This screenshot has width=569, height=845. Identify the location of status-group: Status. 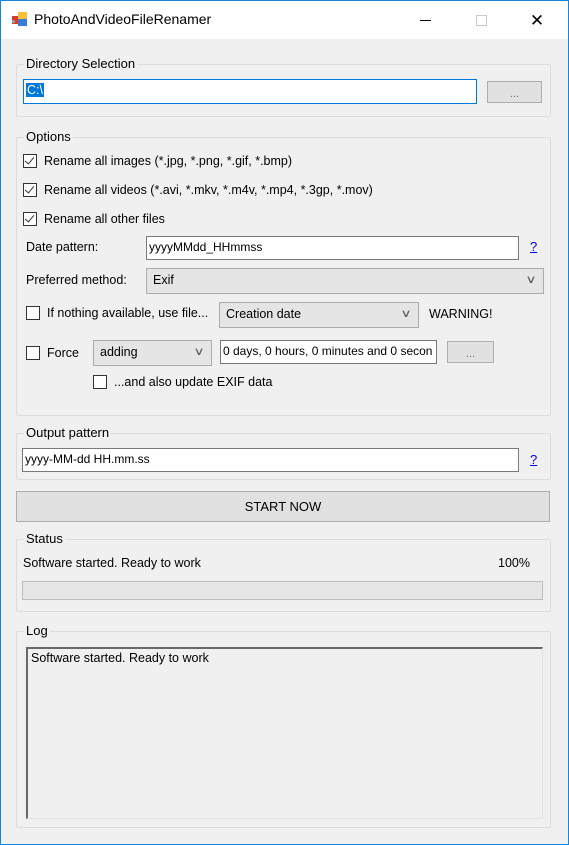
(283, 571).